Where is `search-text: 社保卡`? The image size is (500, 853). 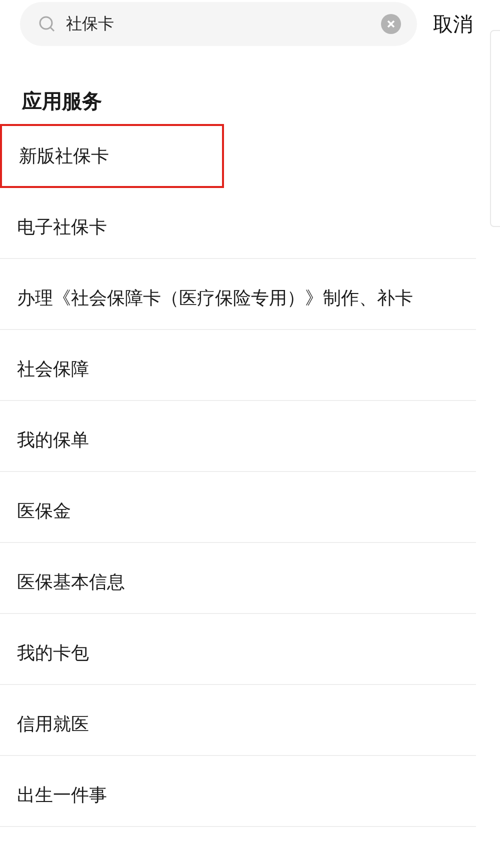
search-text: 社保卡 is located at coordinates (90, 24).